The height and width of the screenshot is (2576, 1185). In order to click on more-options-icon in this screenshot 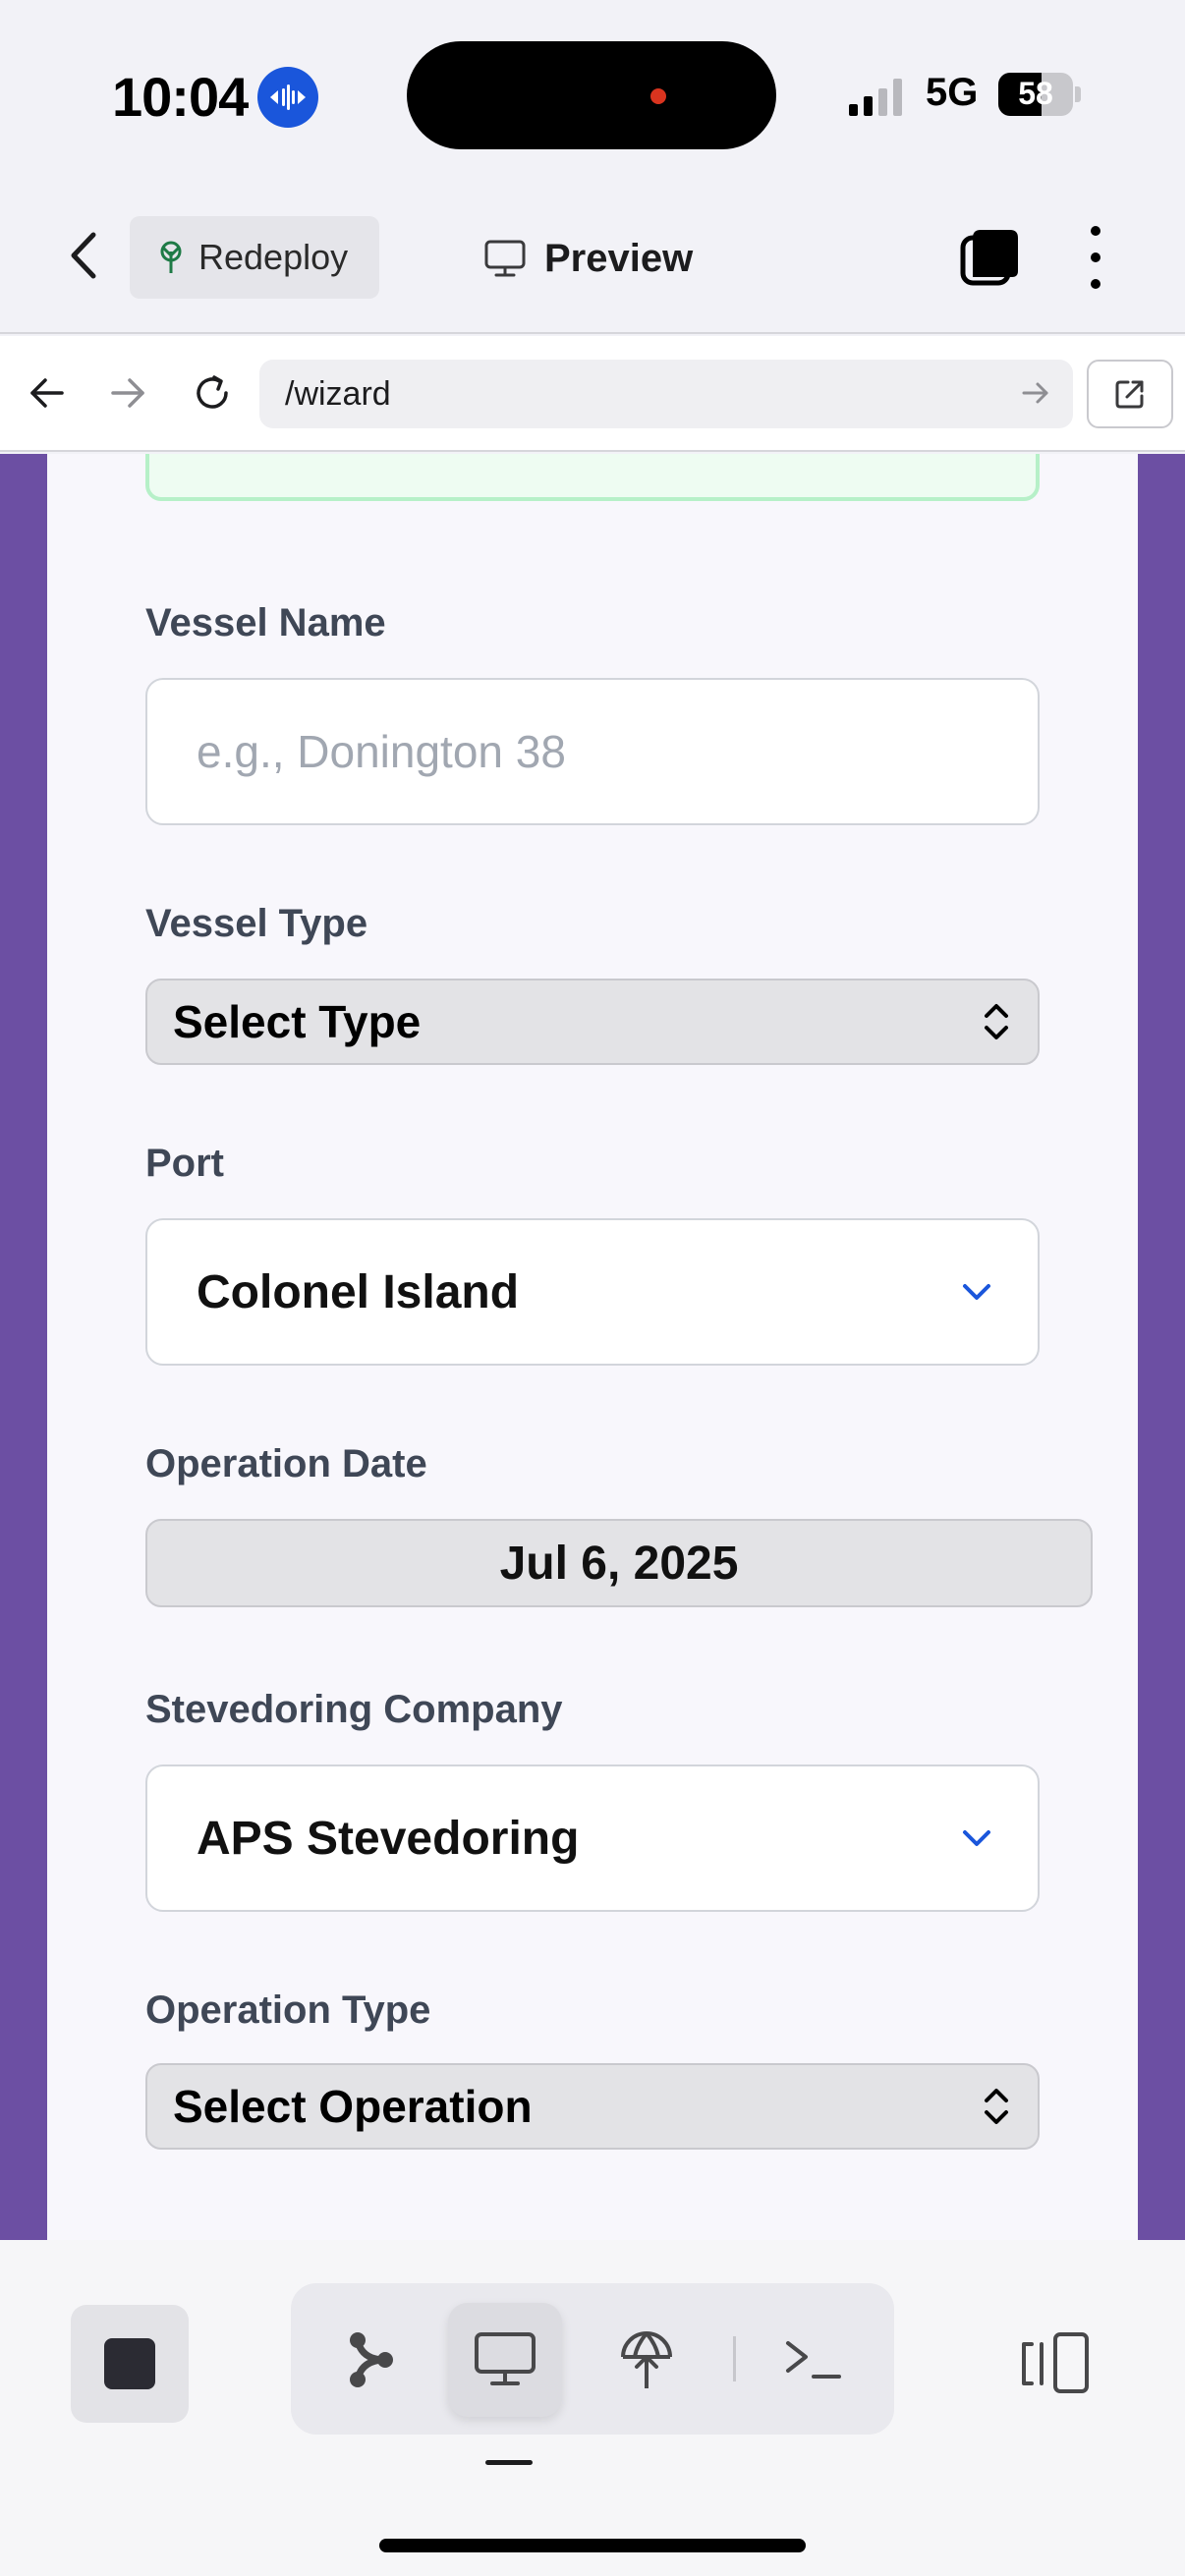, I will do `click(1096, 257)`.